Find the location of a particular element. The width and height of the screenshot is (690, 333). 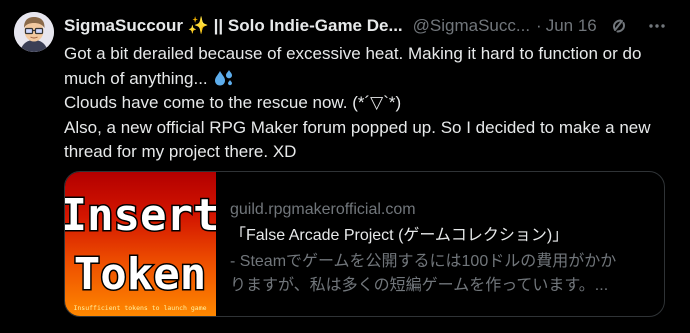

sweat-droplets-emoji is located at coordinates (224, 78).